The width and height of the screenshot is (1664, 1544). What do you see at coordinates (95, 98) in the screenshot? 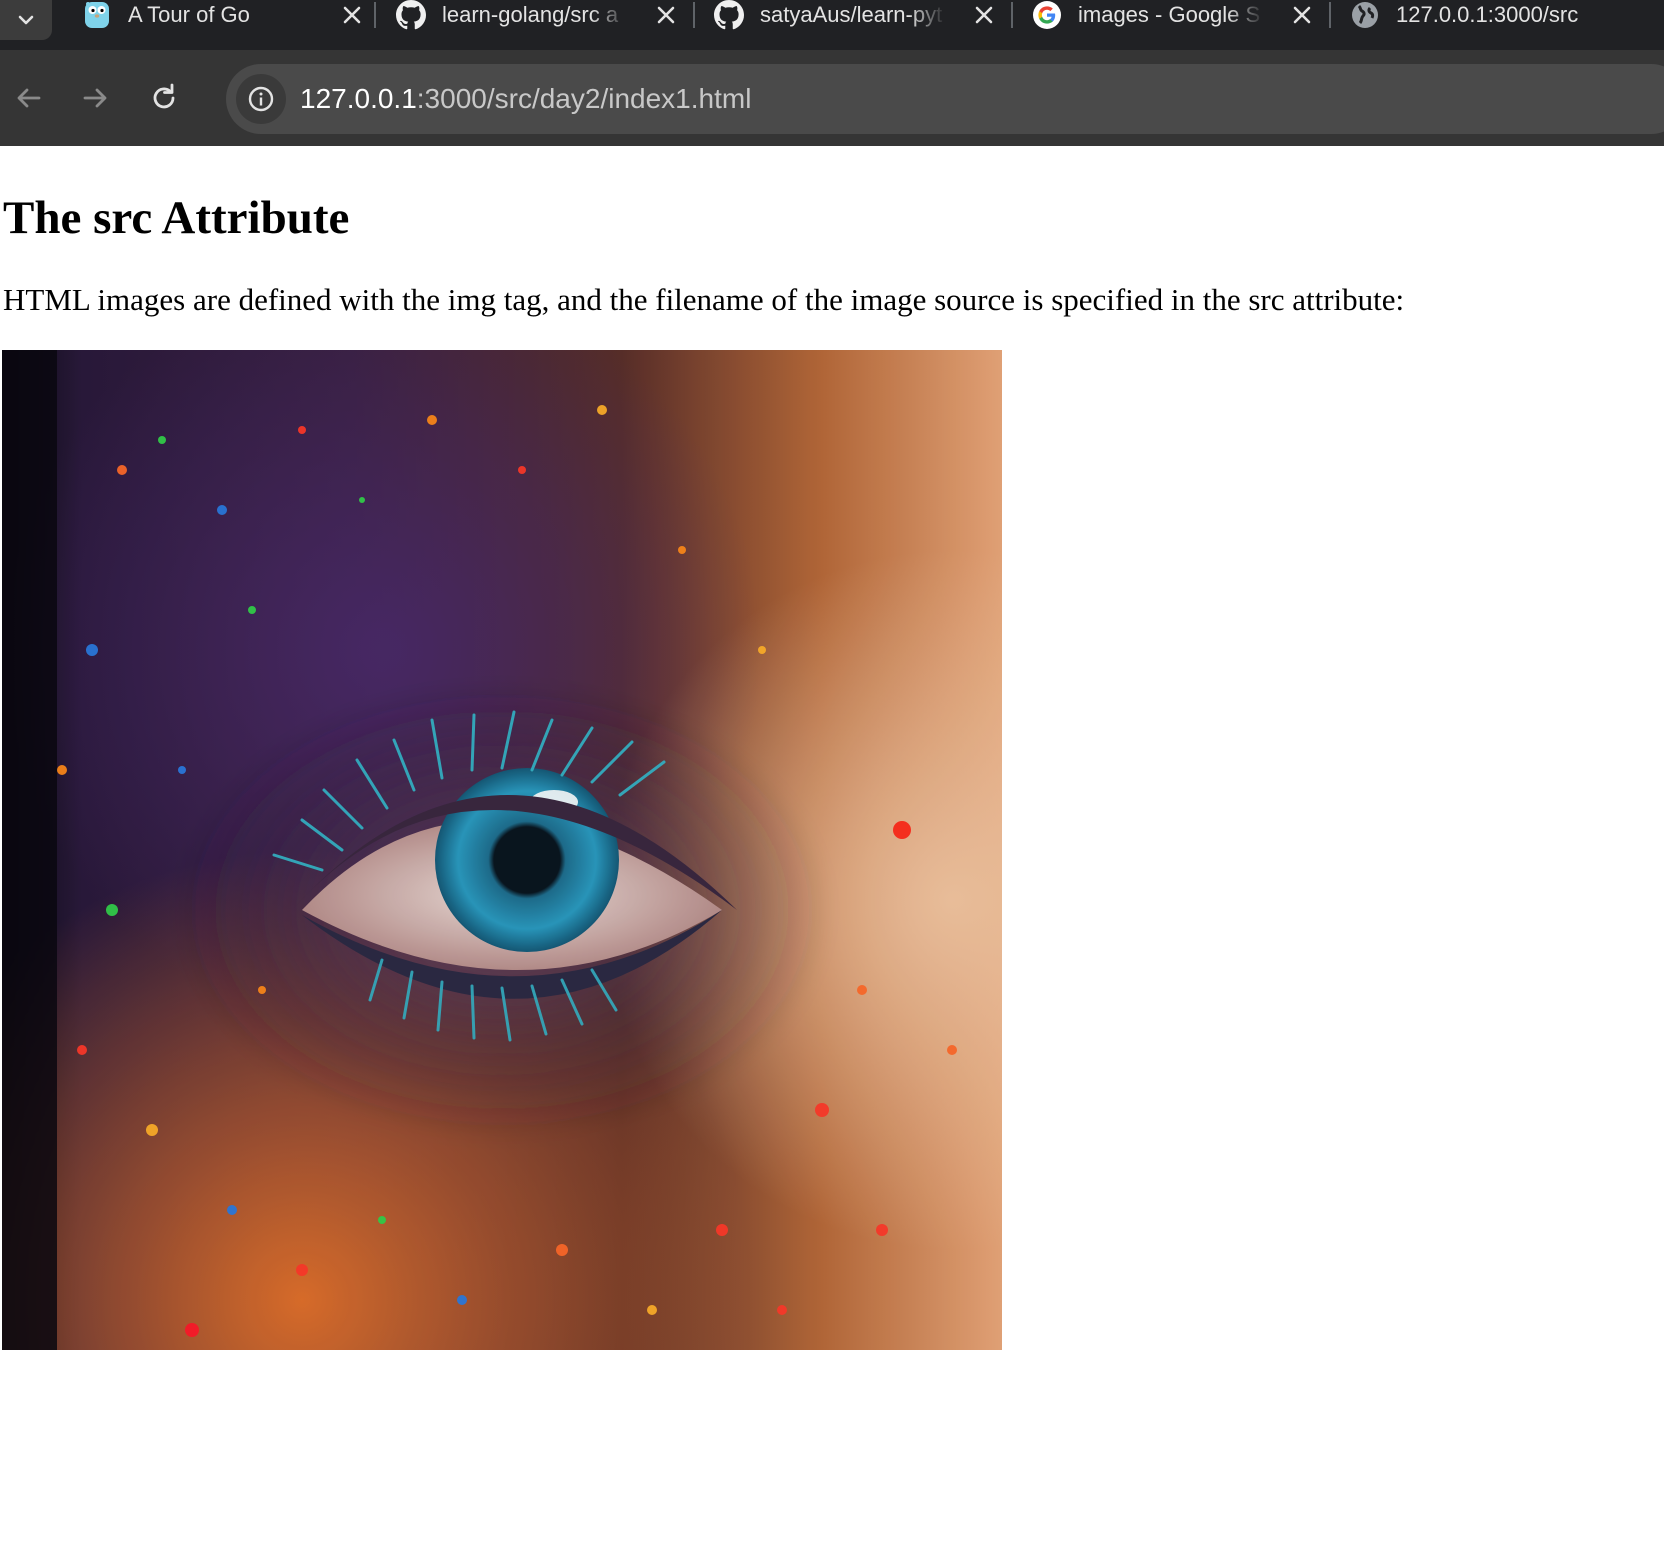
I see `forward-arrow-icon` at bounding box center [95, 98].